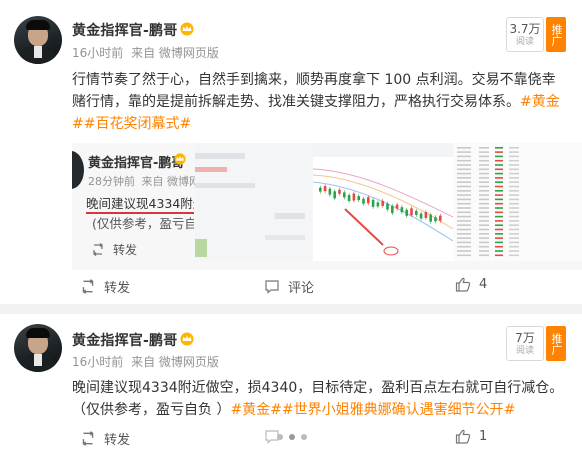 The height and width of the screenshot is (459, 582). What do you see at coordinates (483, 436) in the screenshot?
I see `like-count: 1` at bounding box center [483, 436].